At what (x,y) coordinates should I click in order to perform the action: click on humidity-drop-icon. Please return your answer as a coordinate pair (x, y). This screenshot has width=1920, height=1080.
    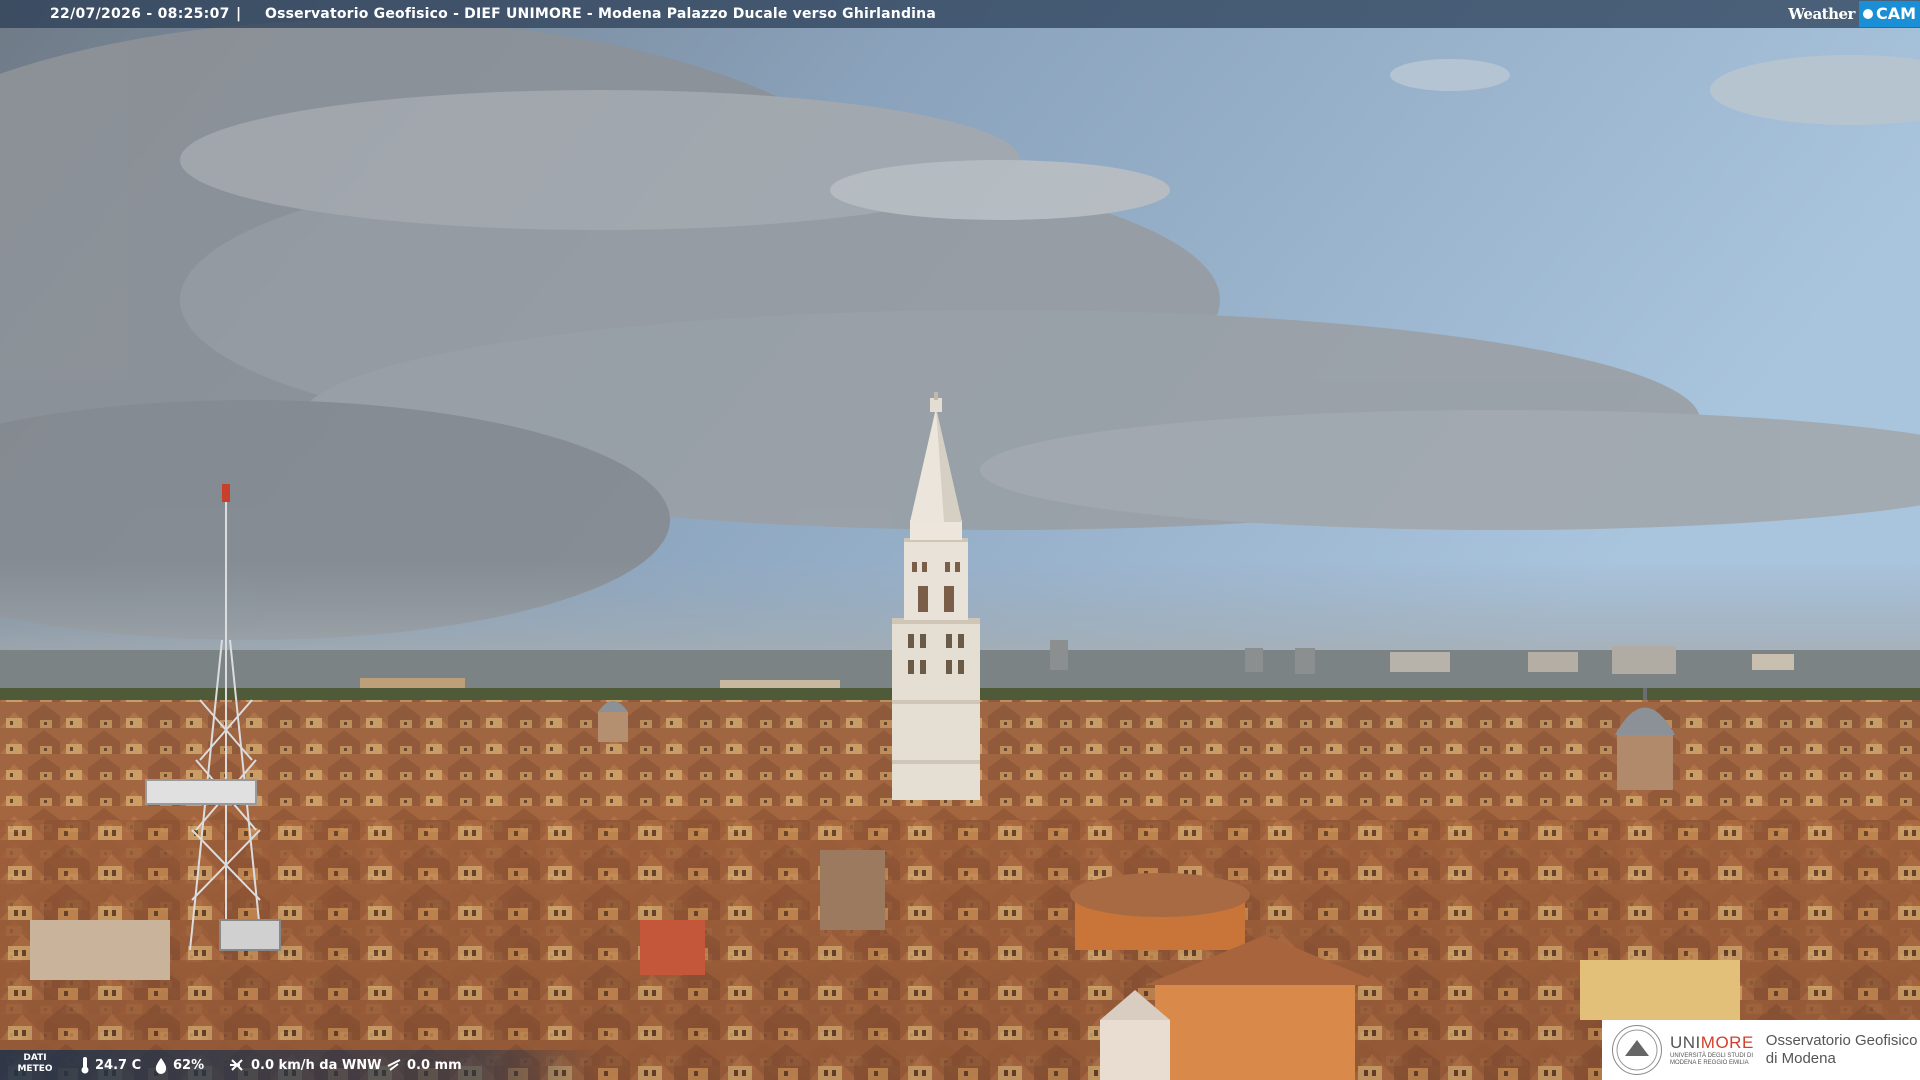
    Looking at the image, I should click on (161, 1066).